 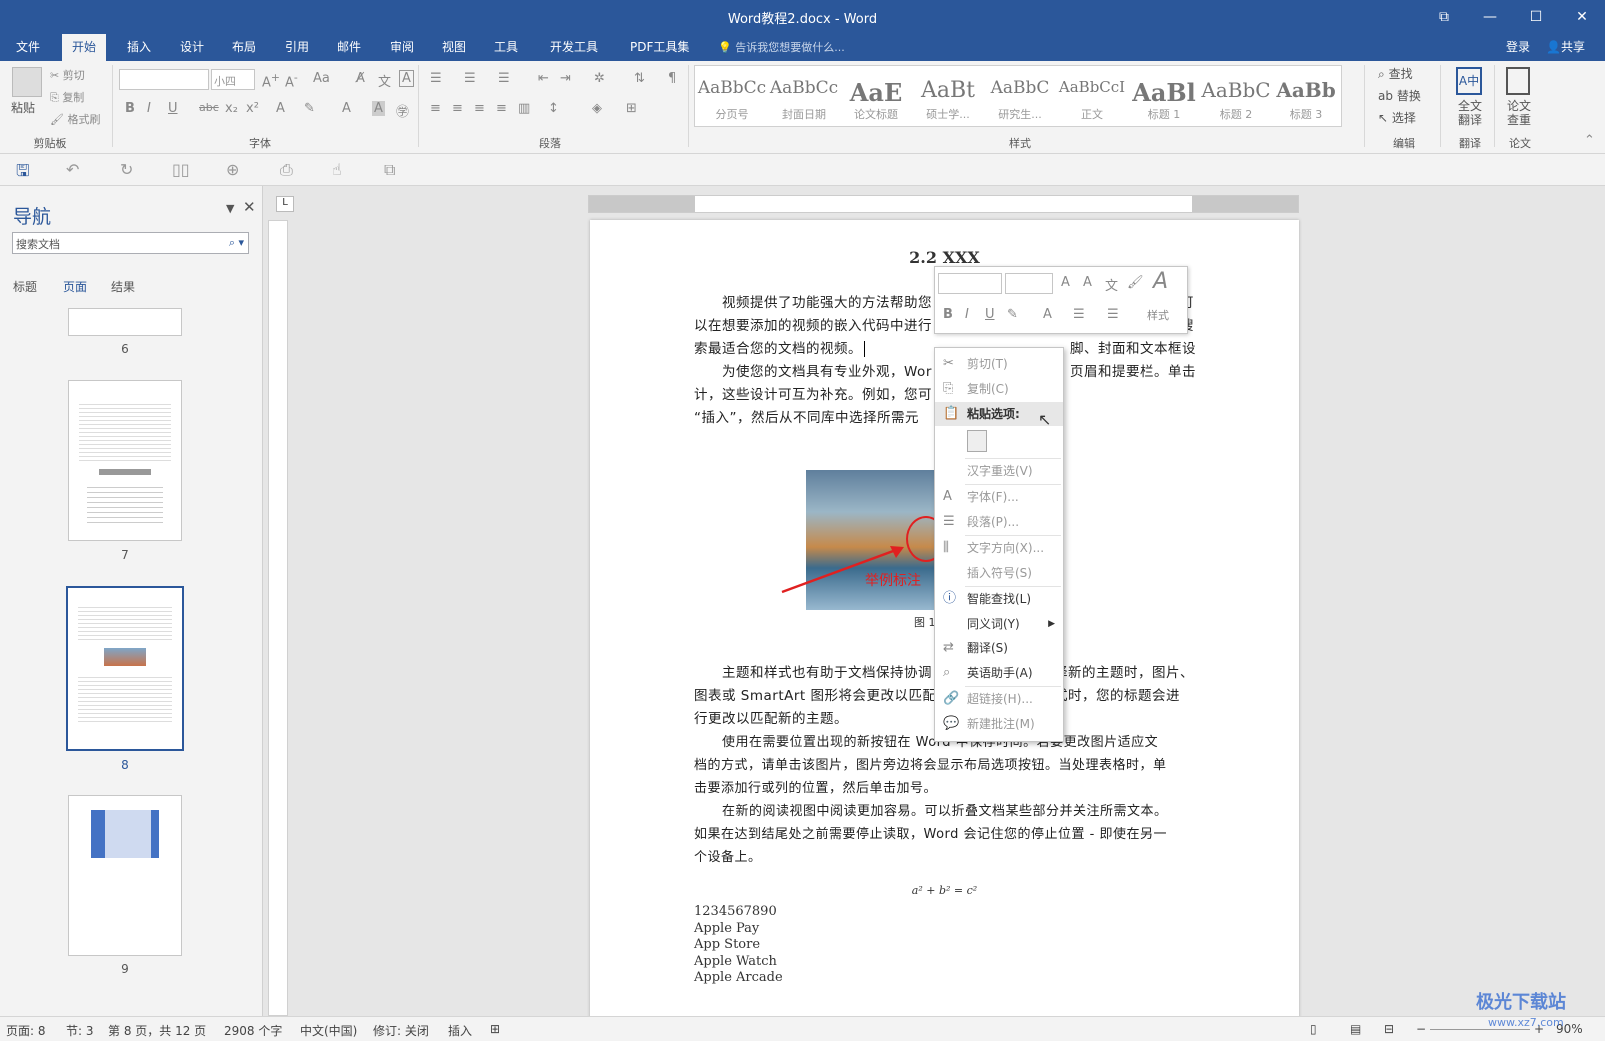 What do you see at coordinates (378, 108) in the screenshot?
I see `char-shading-icon: A` at bounding box center [378, 108].